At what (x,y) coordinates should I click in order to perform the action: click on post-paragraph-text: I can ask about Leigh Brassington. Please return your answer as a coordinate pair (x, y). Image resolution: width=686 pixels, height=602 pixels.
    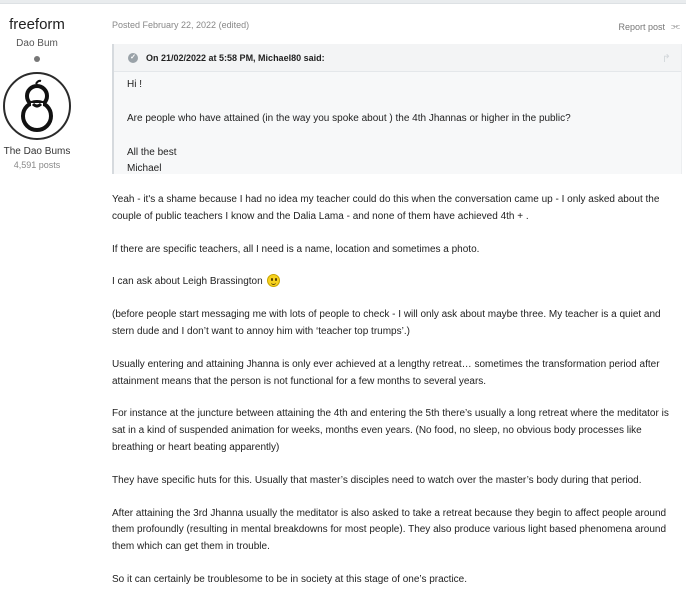
    Looking at the image, I should click on (187, 282).